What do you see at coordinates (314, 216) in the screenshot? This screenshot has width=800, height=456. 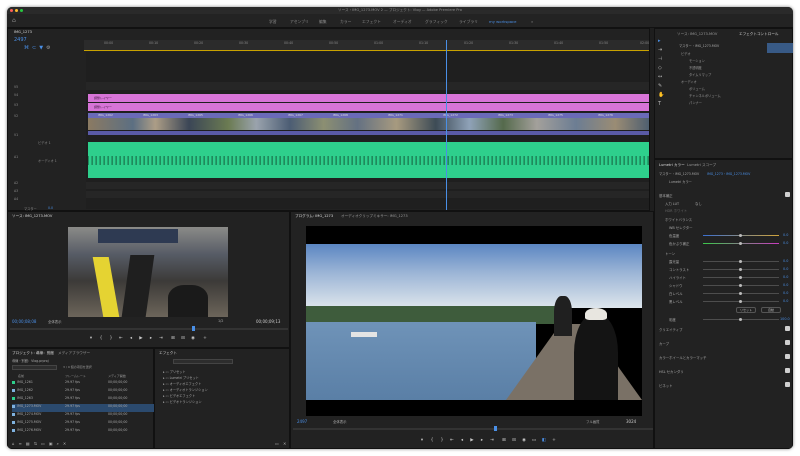 I see `program-tab: プログラム: IMG_1273` at bounding box center [314, 216].